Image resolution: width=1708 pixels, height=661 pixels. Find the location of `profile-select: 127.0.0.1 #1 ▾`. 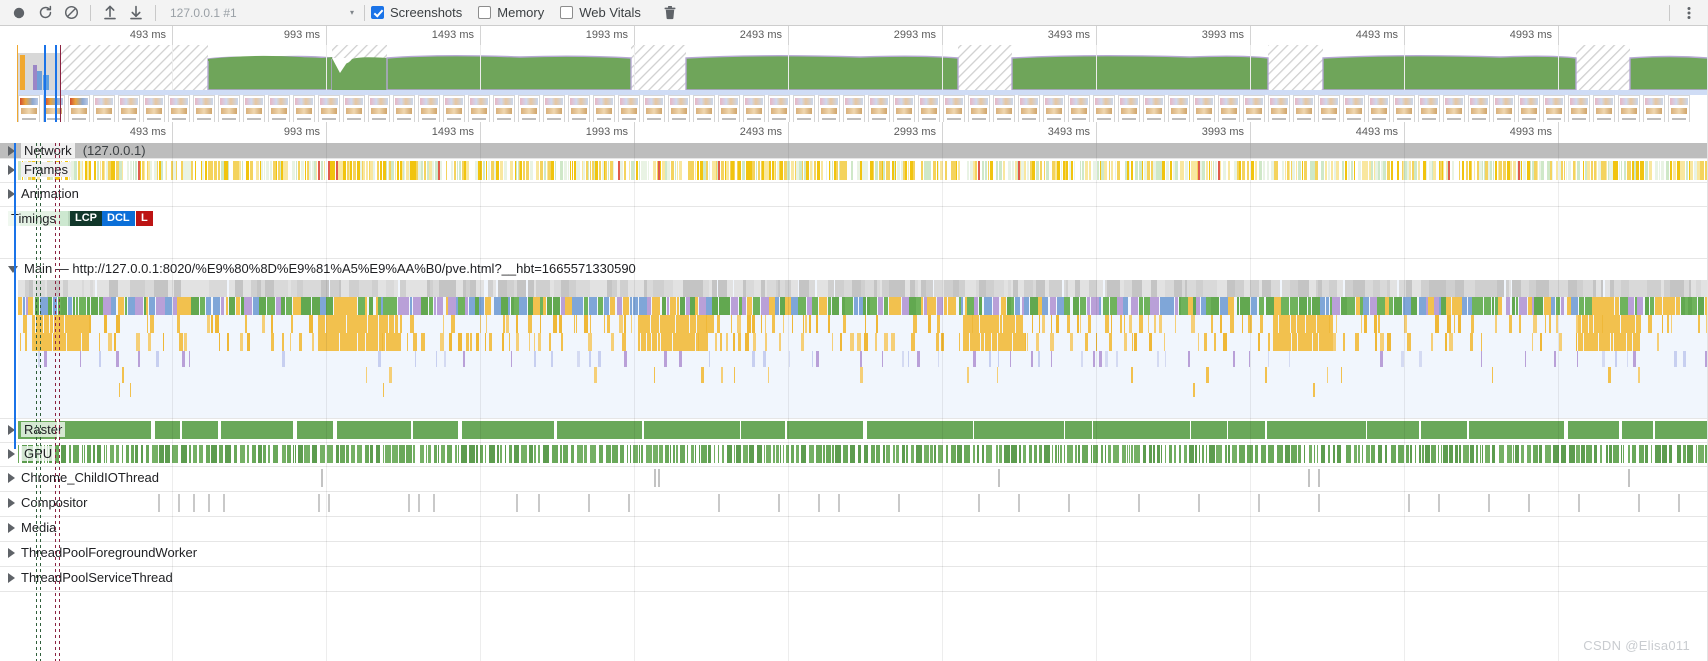

profile-select: 127.0.0.1 #1 ▾ is located at coordinates (260, 13).